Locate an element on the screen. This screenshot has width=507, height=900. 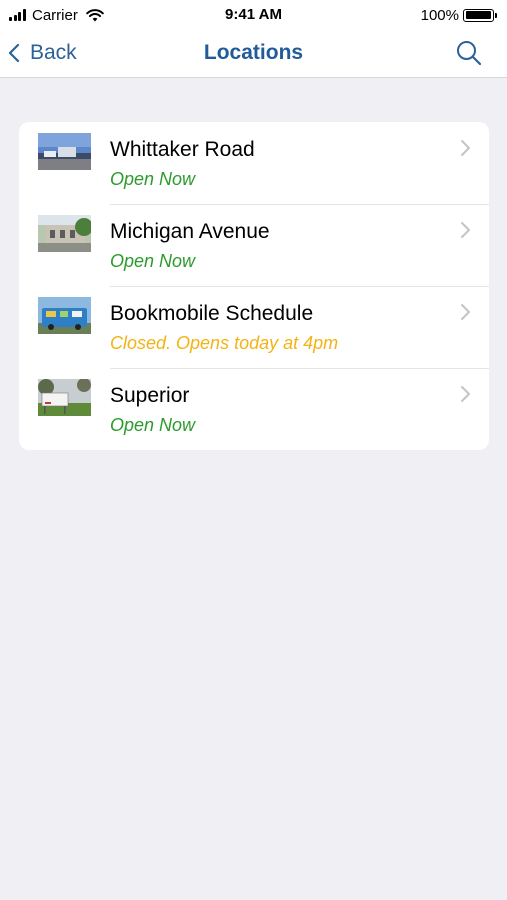
search-icon is located at coordinates (469, 53).